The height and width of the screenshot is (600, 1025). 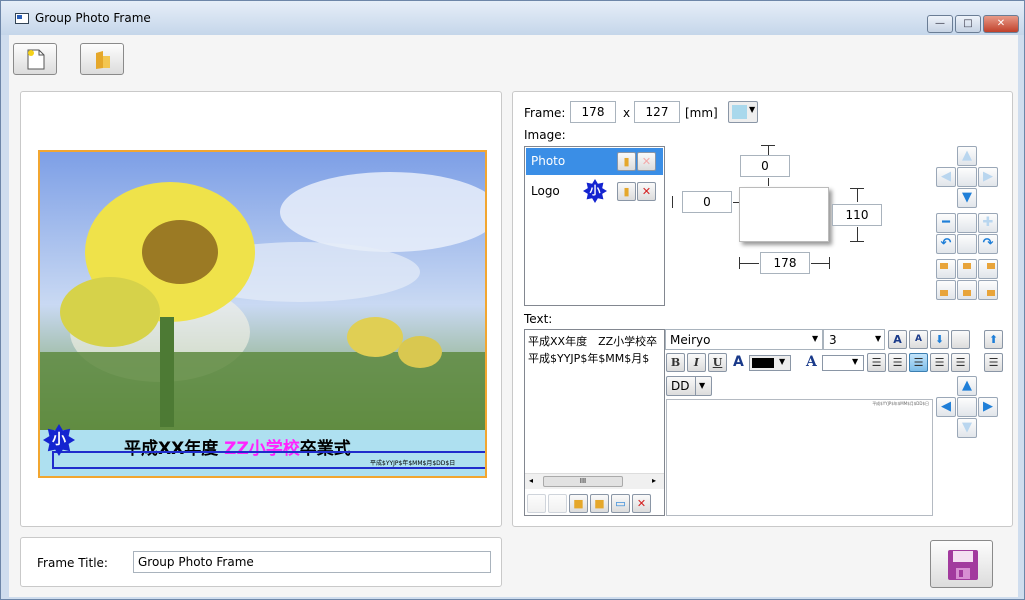 I want to click on frame-title-input: Group Photo Frame, so click(x=312, y=562).